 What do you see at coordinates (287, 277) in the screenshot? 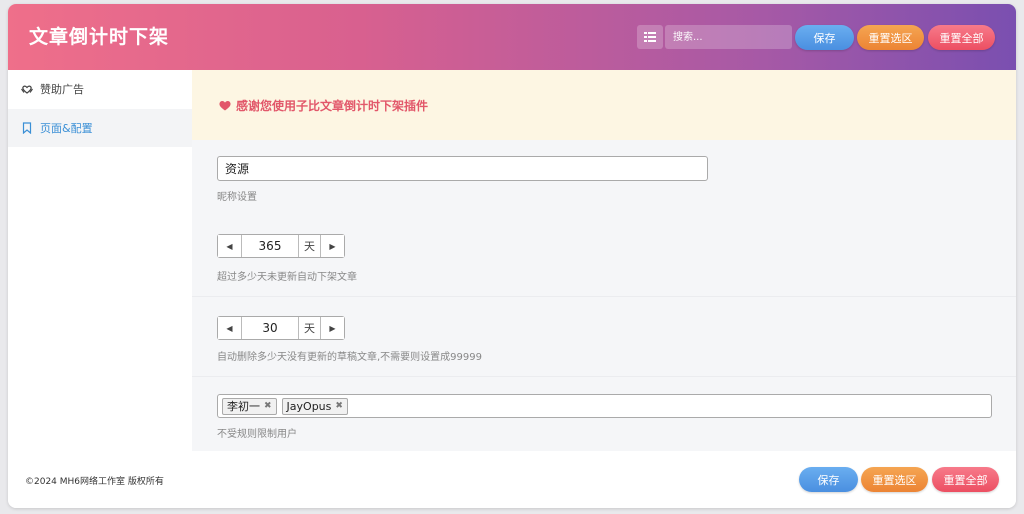
I see `expire-days-hint: 超过多少天未更新自动下架文章` at bounding box center [287, 277].